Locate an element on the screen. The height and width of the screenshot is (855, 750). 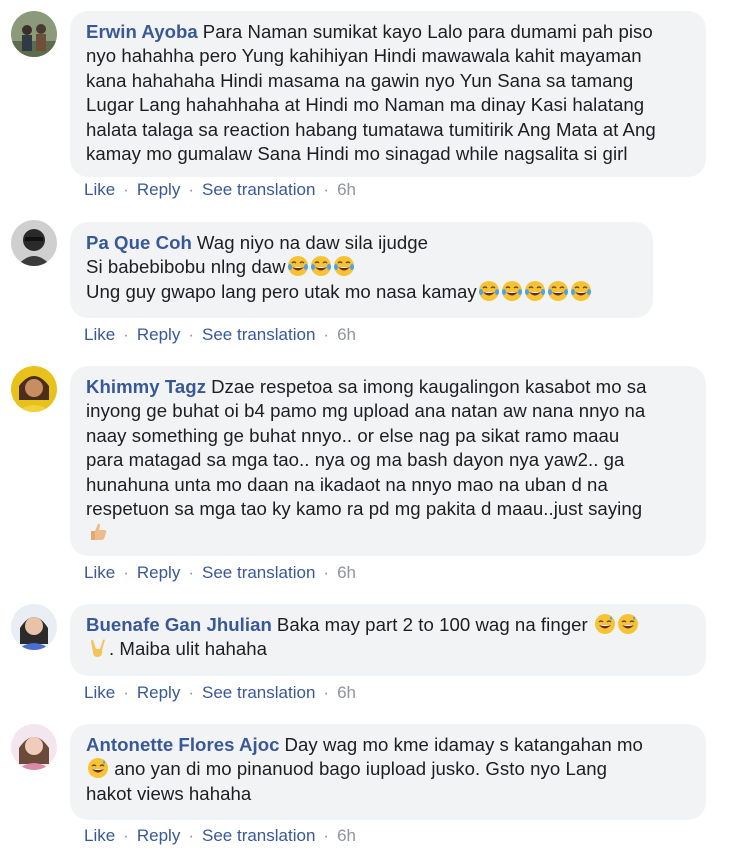
woman-blue-avatar-icon is located at coordinates (34, 627).